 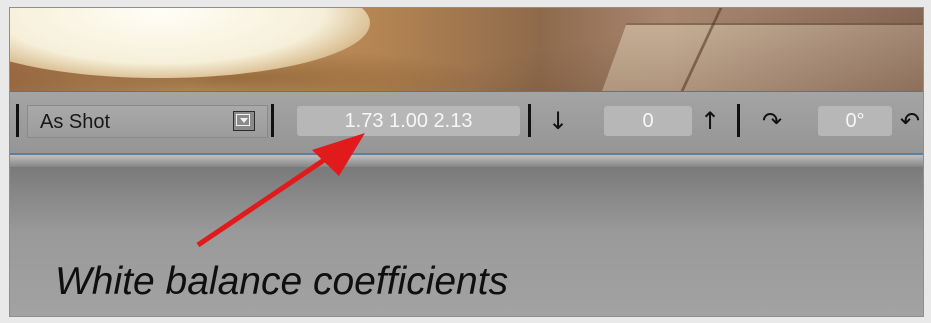 I want to click on annotation-caption: White balance coefficients, so click(x=282, y=281).